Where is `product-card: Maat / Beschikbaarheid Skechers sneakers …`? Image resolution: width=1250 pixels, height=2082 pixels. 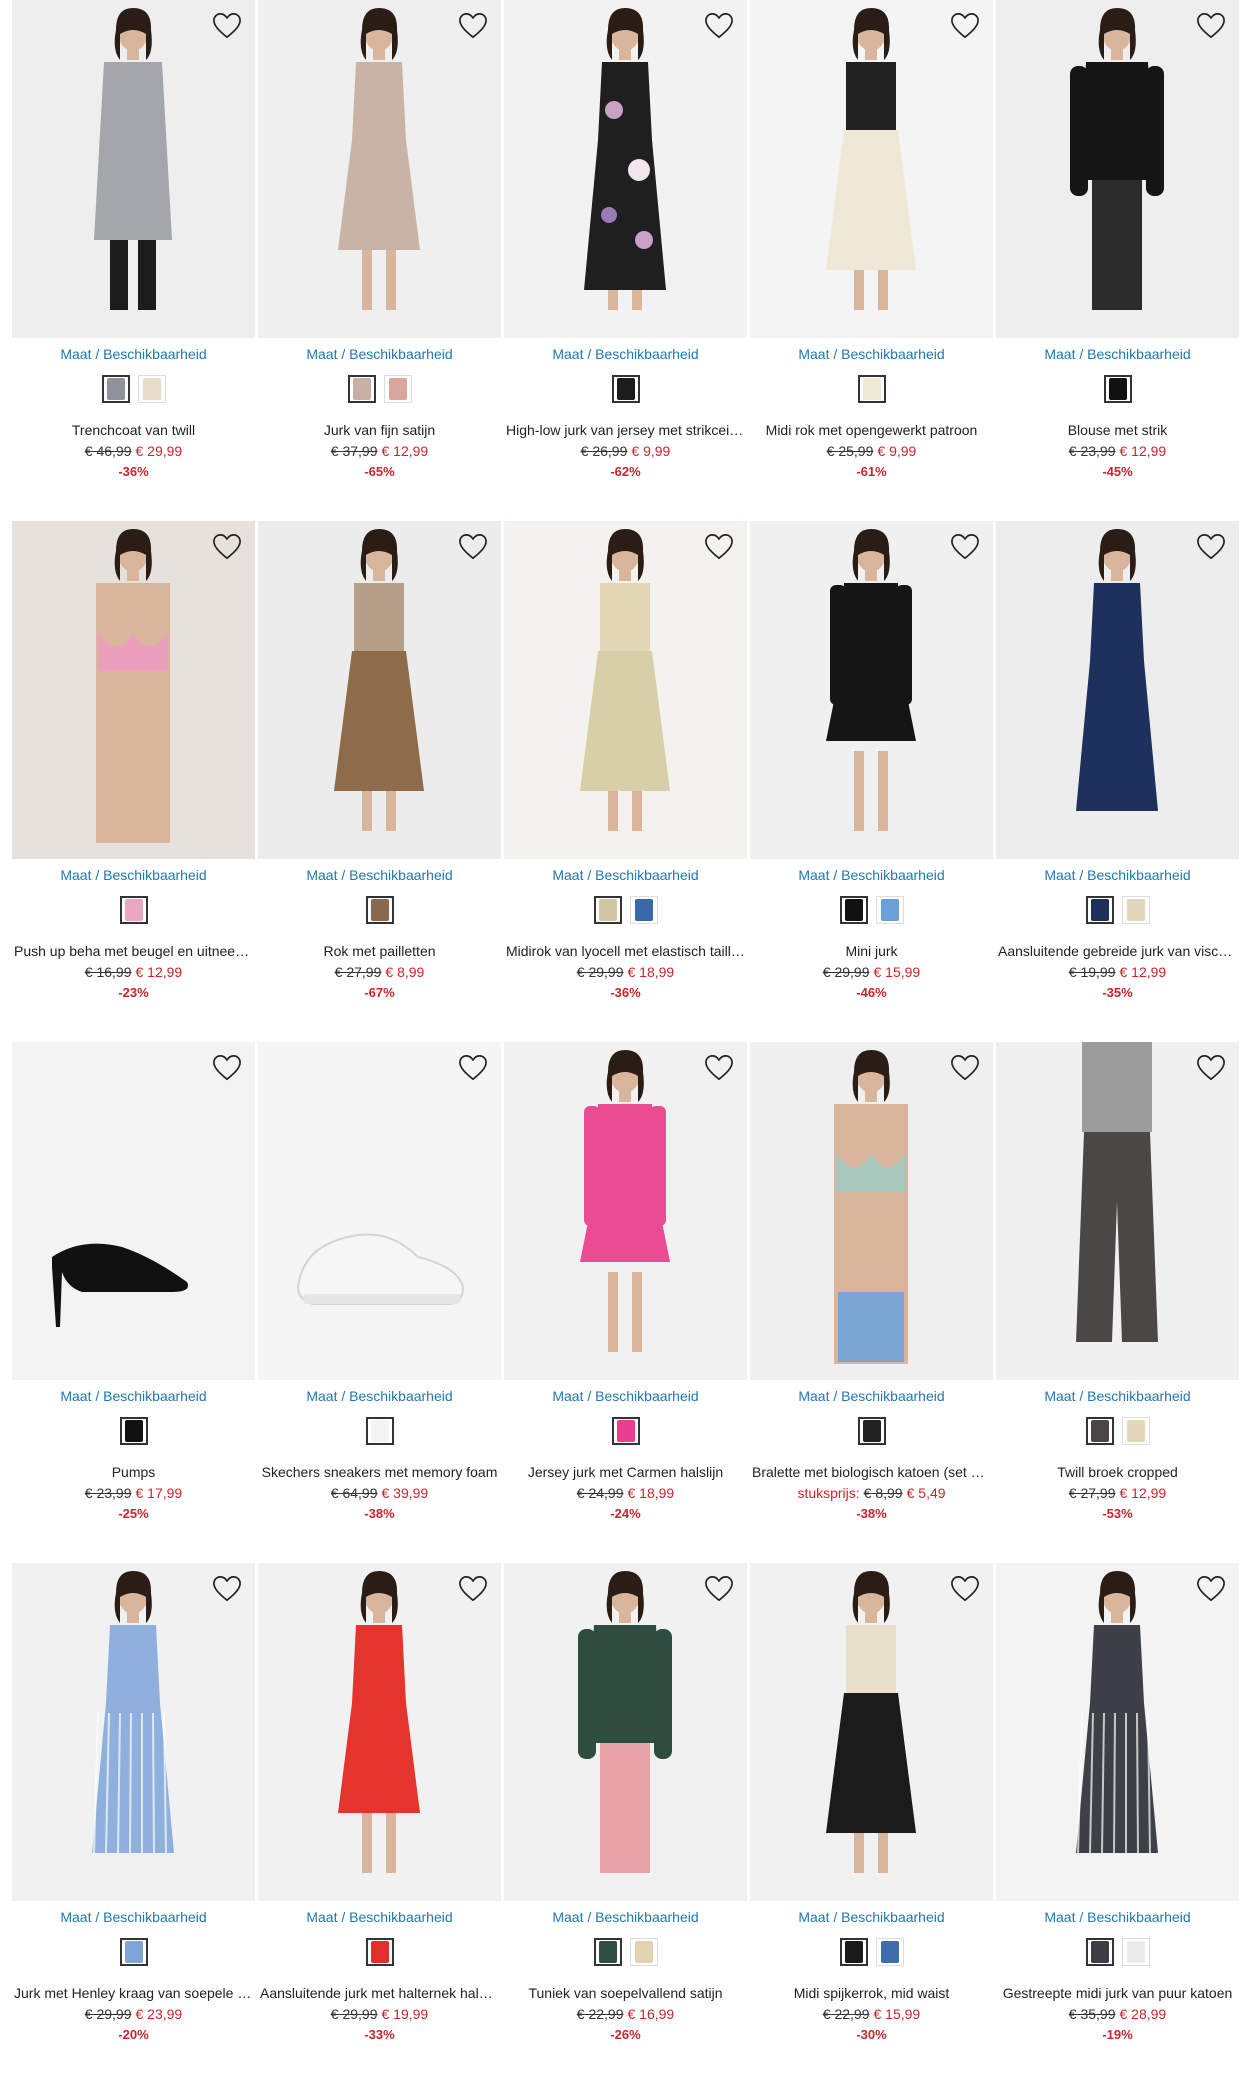
product-card: Maat / Beschikbaarheid Skechers sneakers … is located at coordinates (379, 1297).